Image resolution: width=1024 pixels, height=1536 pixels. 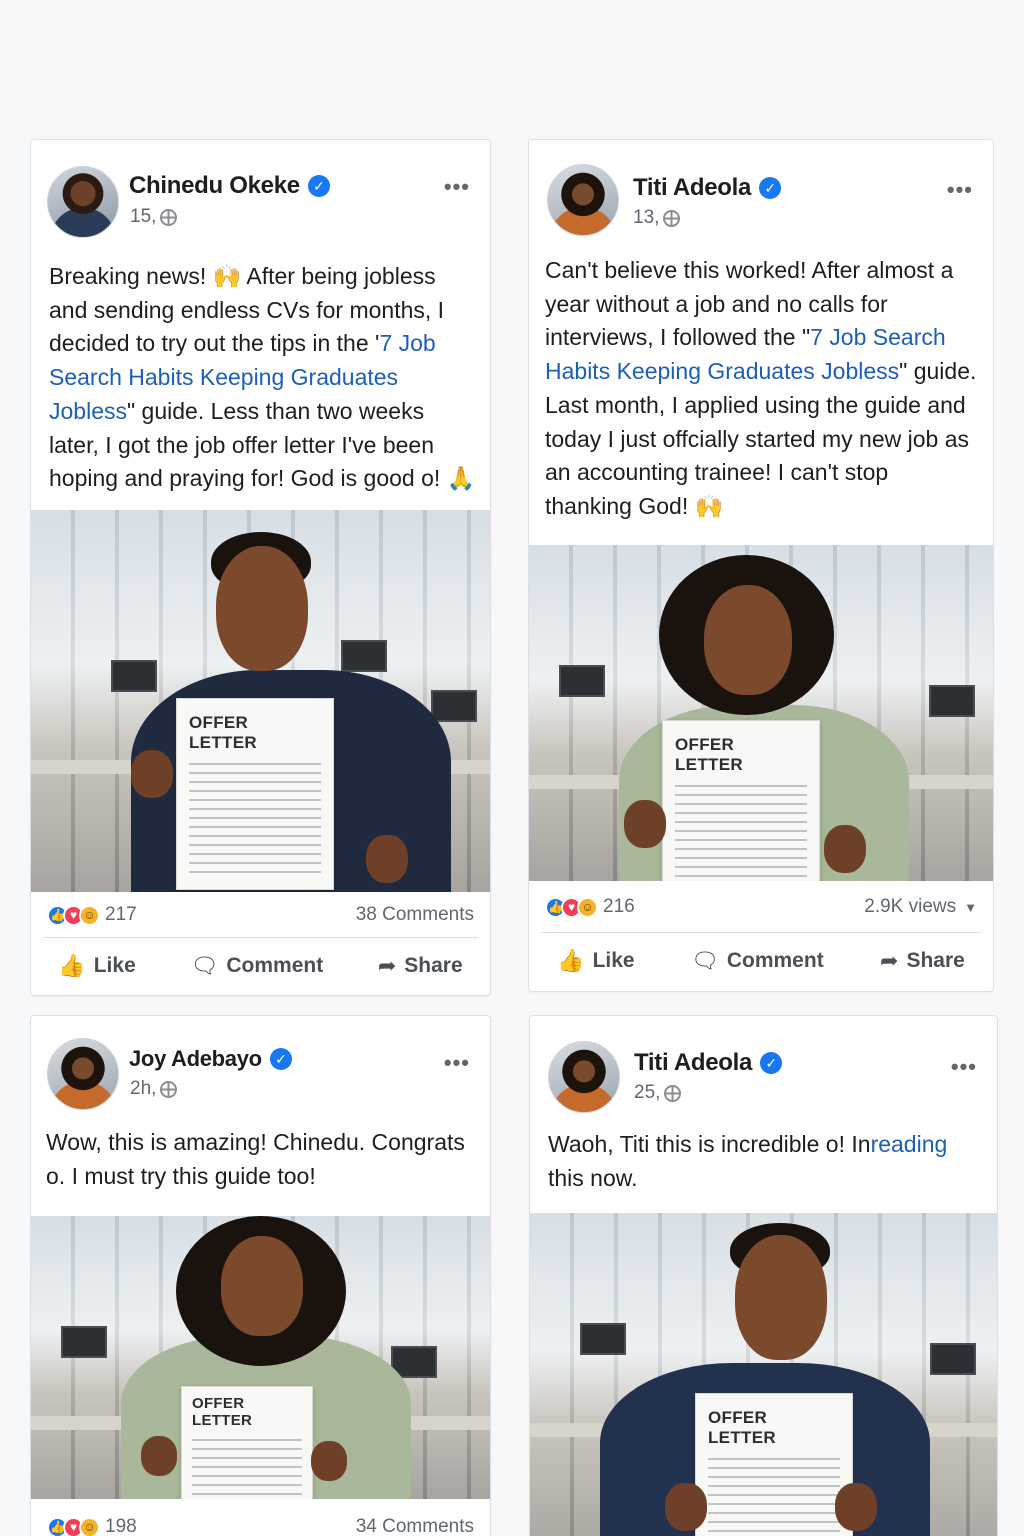 I want to click on reaction-count: 198, so click(x=121, y=1526).